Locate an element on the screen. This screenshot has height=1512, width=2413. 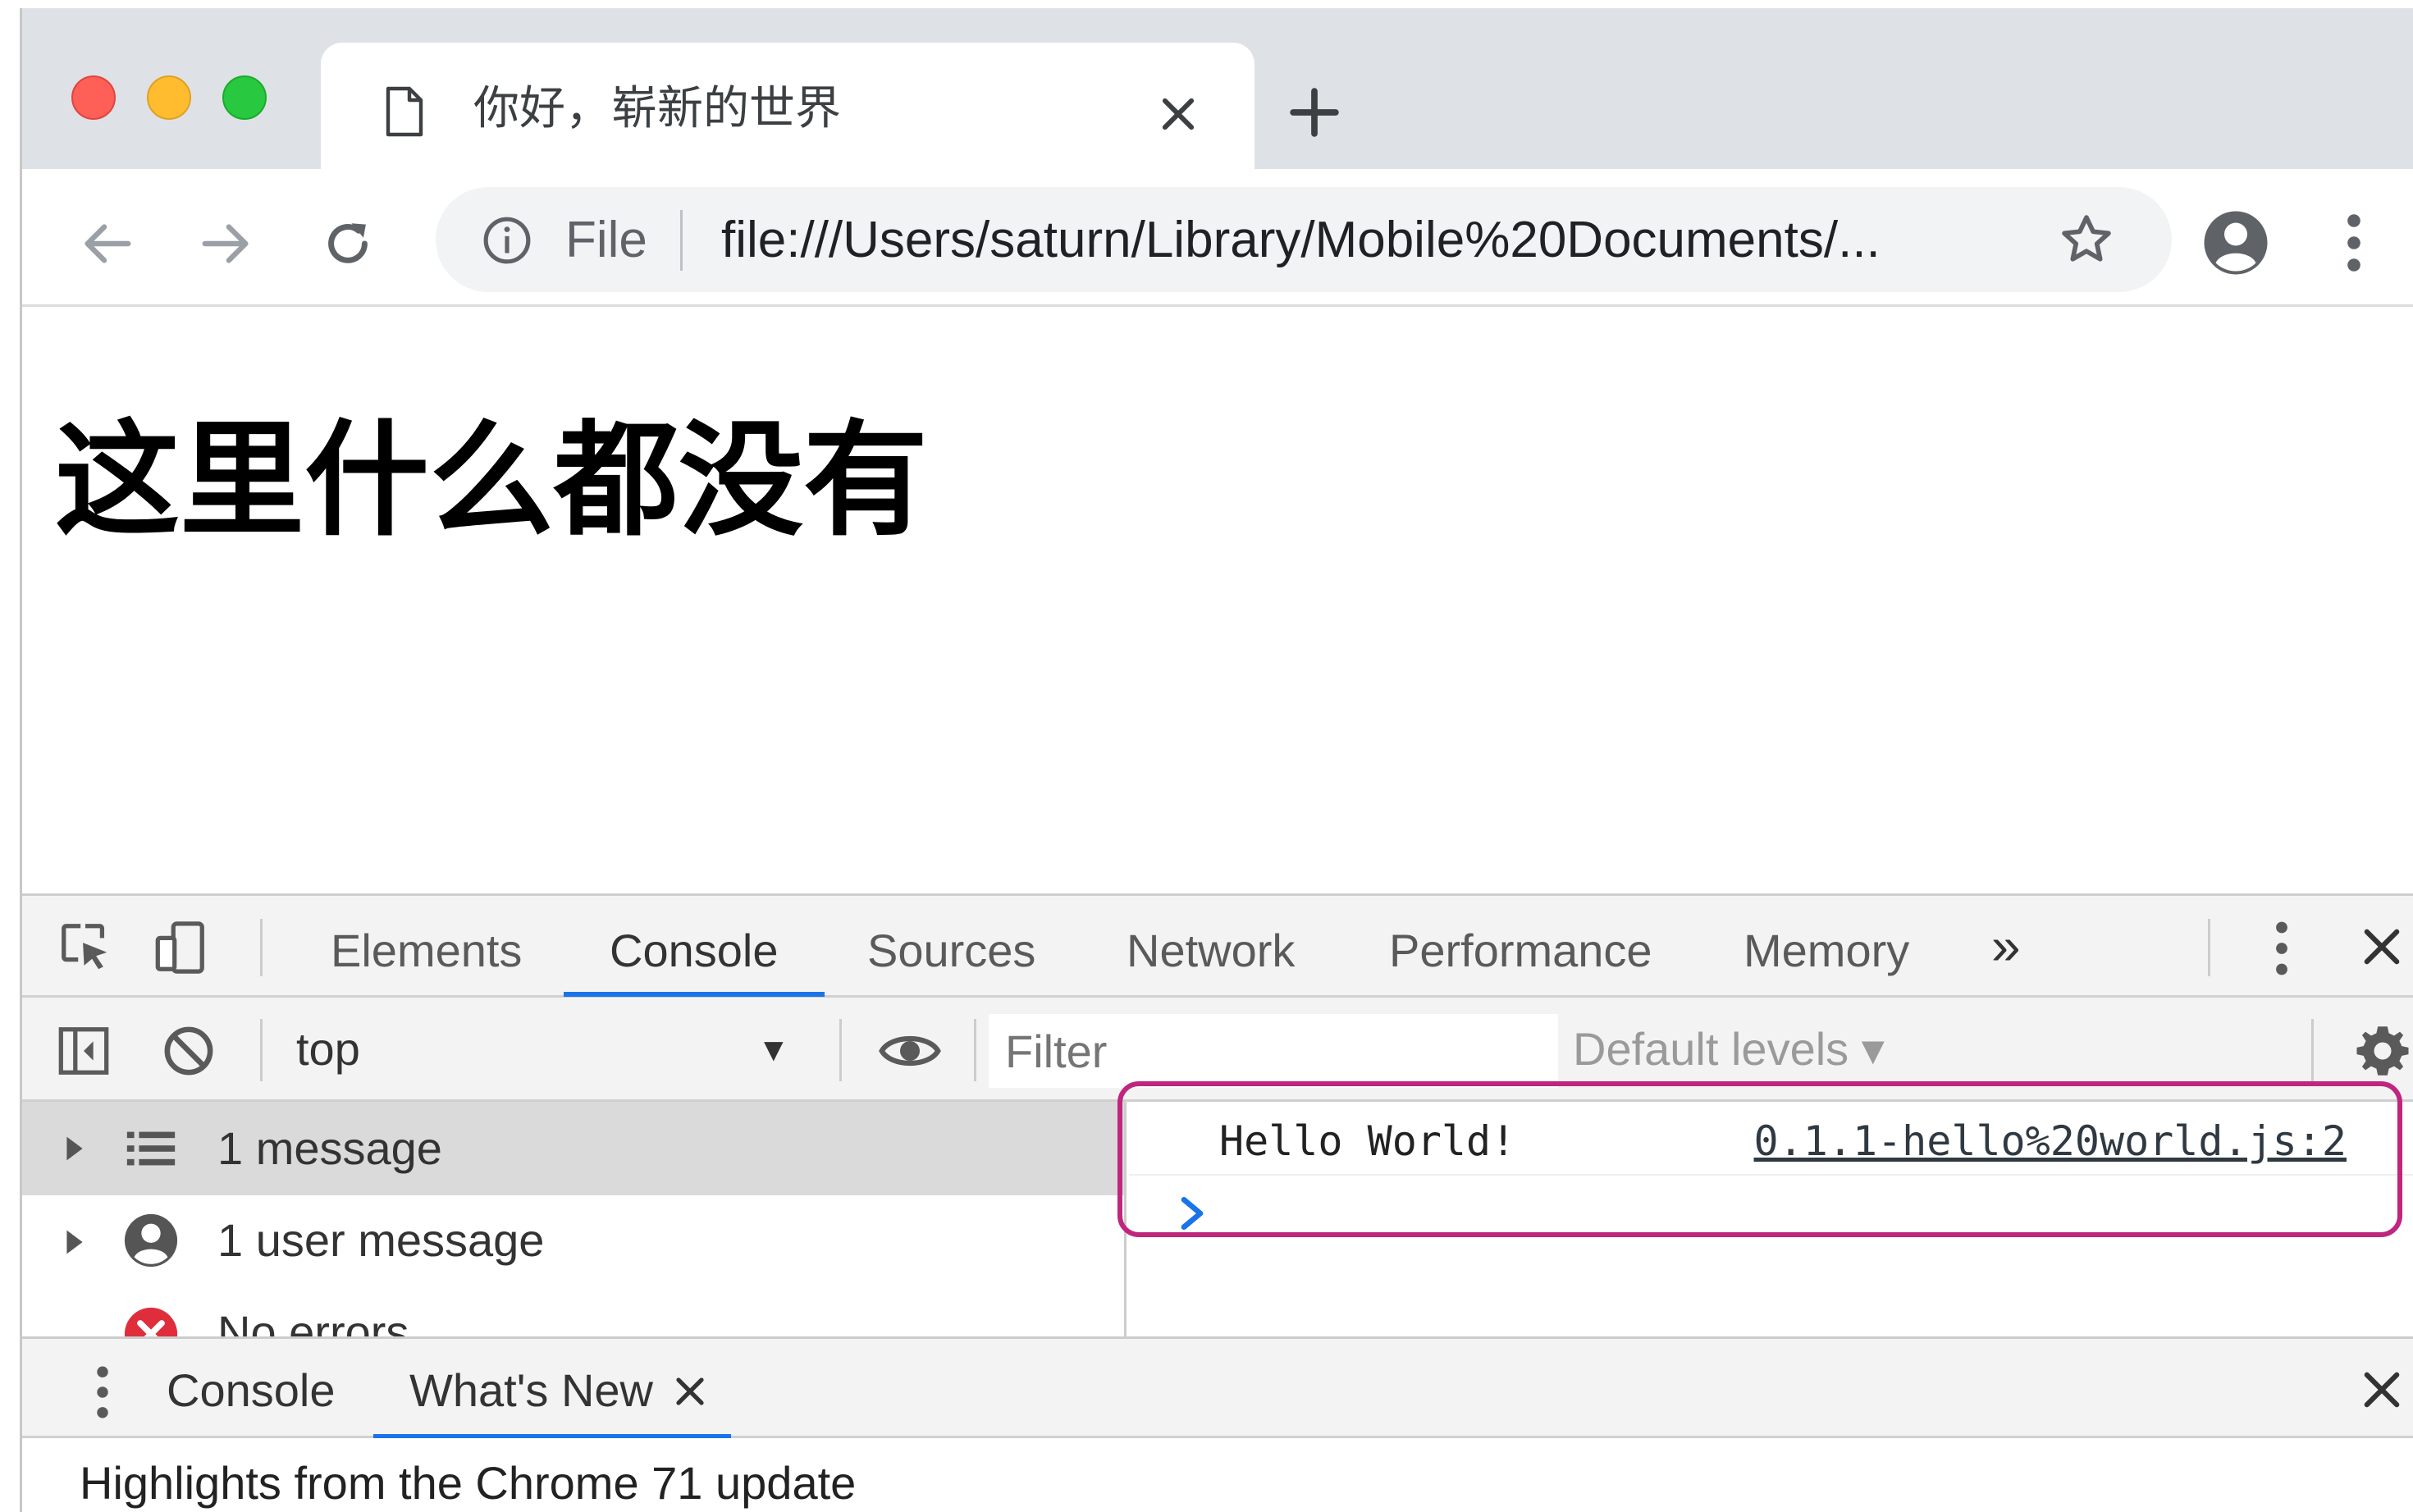
tab-strip: 你好，崭新的世界 is located at coordinates (1217, 88).